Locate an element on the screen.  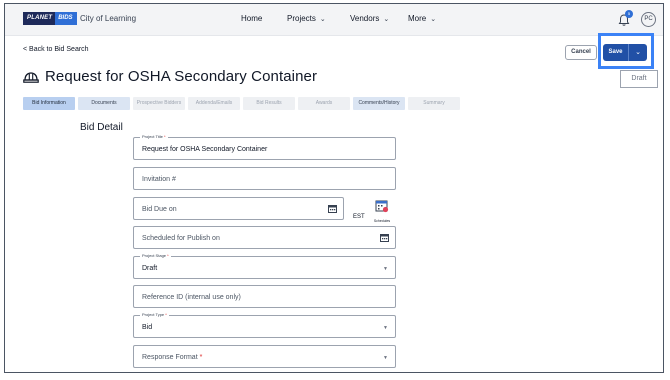
tab-awards: Awards is located at coordinates (324, 103).